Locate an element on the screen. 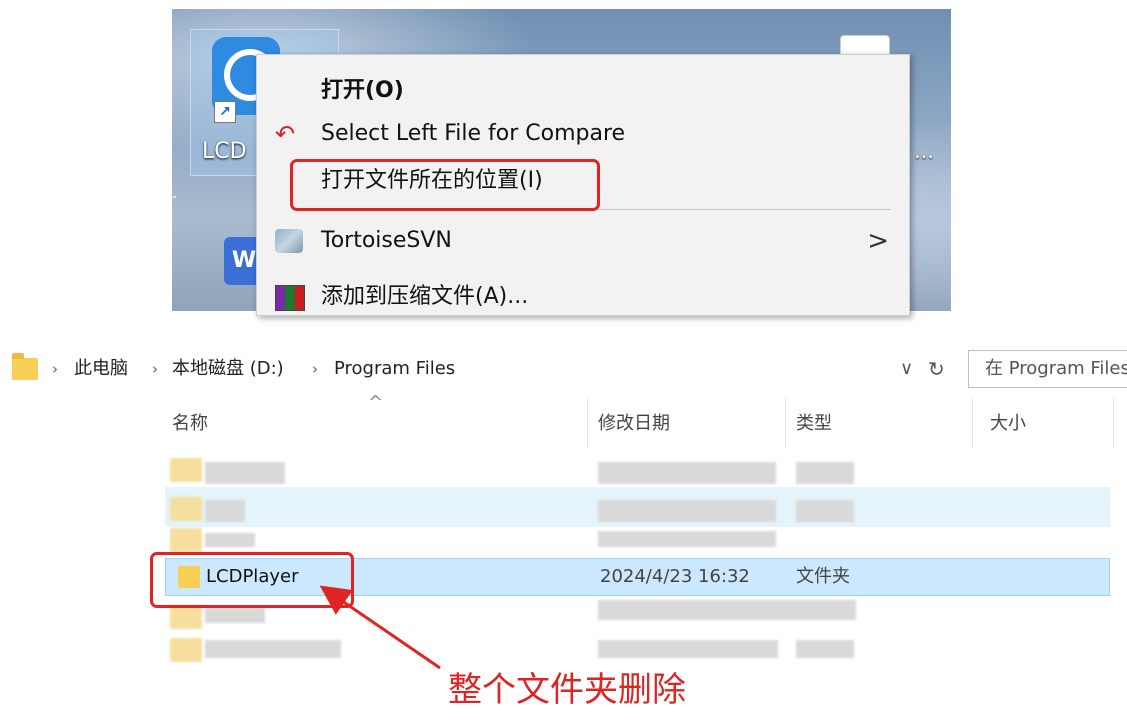  annotation-arrow is located at coordinates (380, 627).